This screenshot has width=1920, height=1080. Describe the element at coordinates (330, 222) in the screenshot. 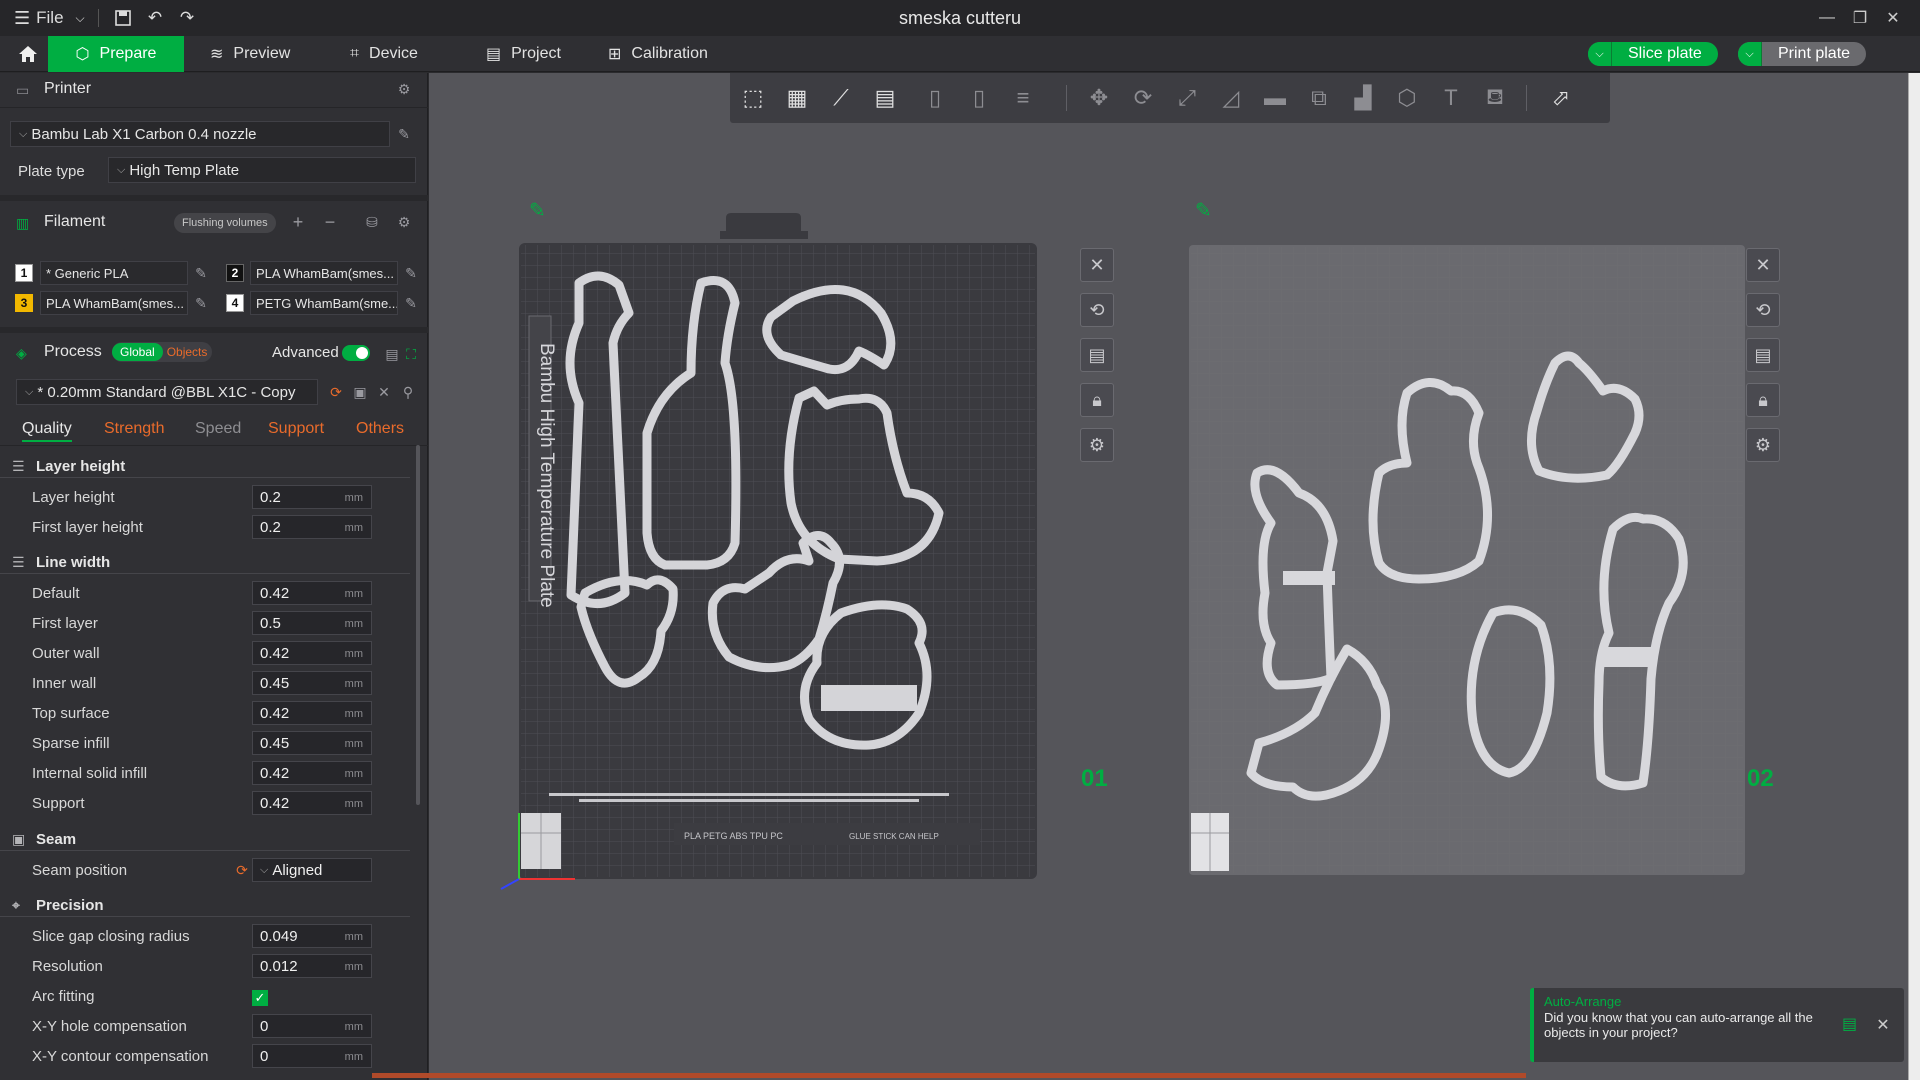

I see `remove-icon: −` at that location.